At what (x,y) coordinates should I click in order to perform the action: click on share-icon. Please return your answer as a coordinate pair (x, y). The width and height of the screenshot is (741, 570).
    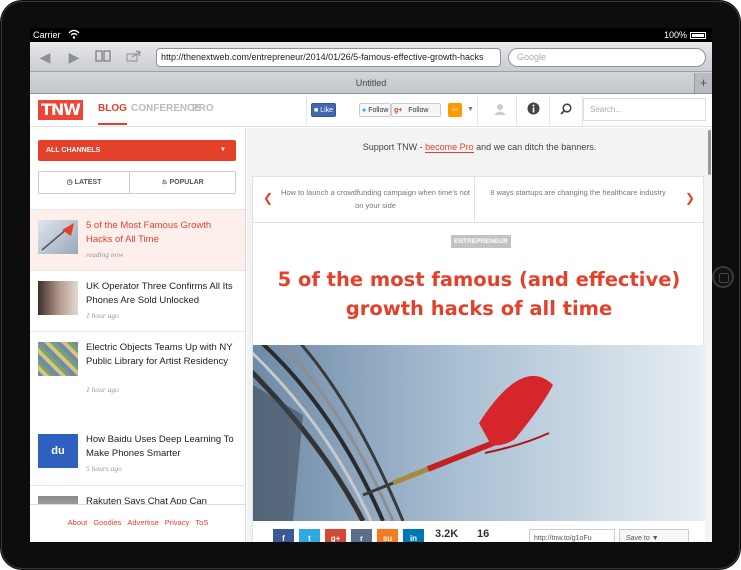
    Looking at the image, I should click on (134, 57).